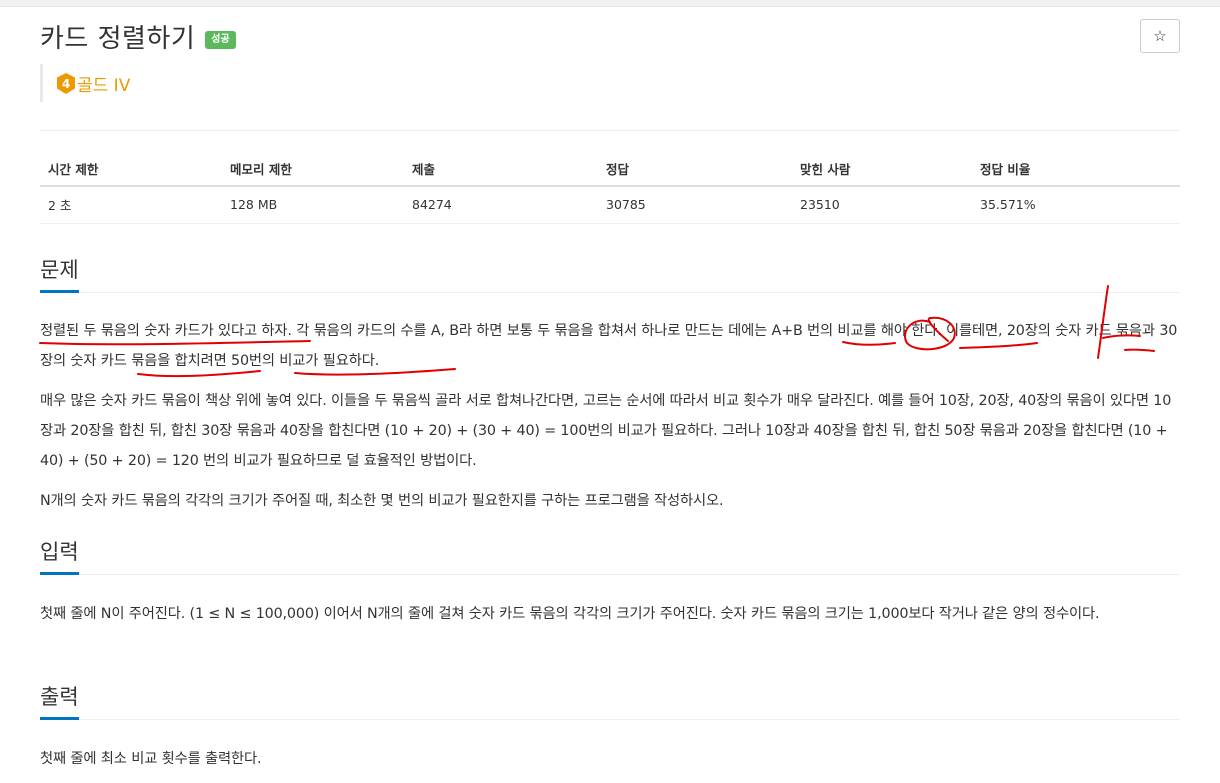 This screenshot has width=1220, height=783. What do you see at coordinates (220, 39) in the screenshot?
I see `status-badge: 성공` at bounding box center [220, 39].